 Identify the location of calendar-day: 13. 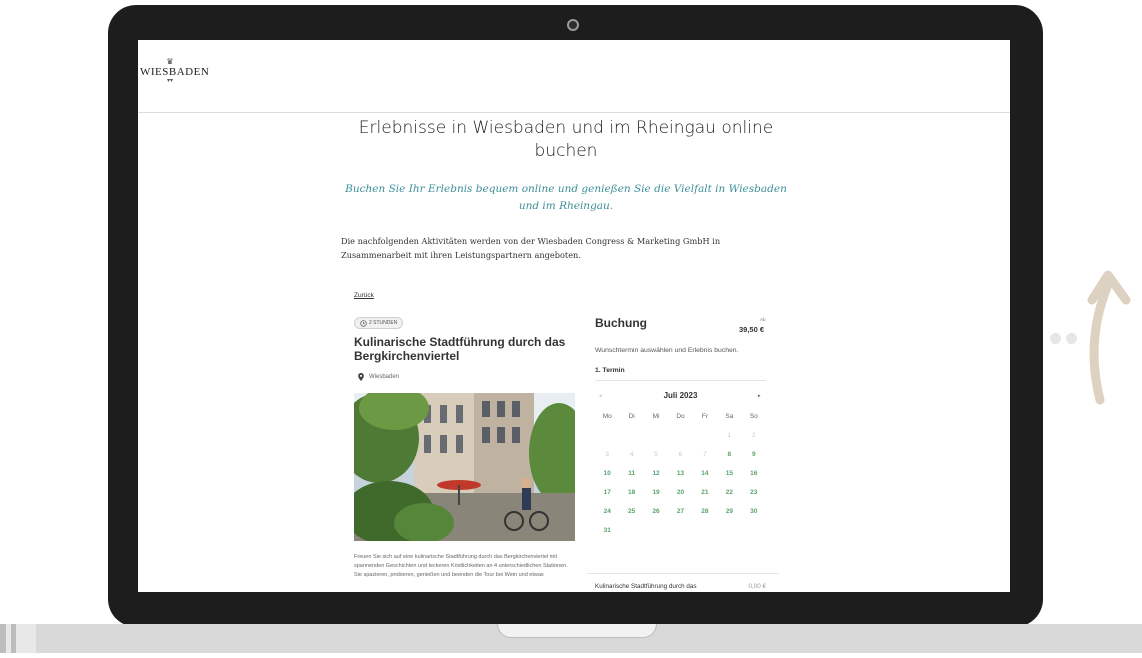
(680, 473).